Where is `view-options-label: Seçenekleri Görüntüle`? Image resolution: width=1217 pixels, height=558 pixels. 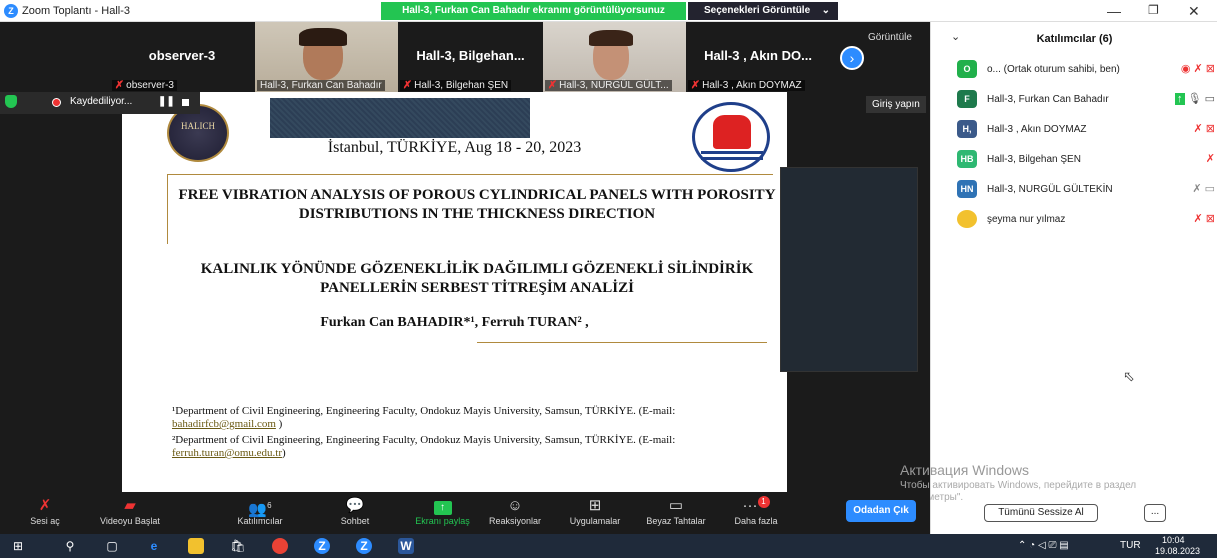
view-options-label: Seçenekleri Görüntüle is located at coordinates (757, 10).